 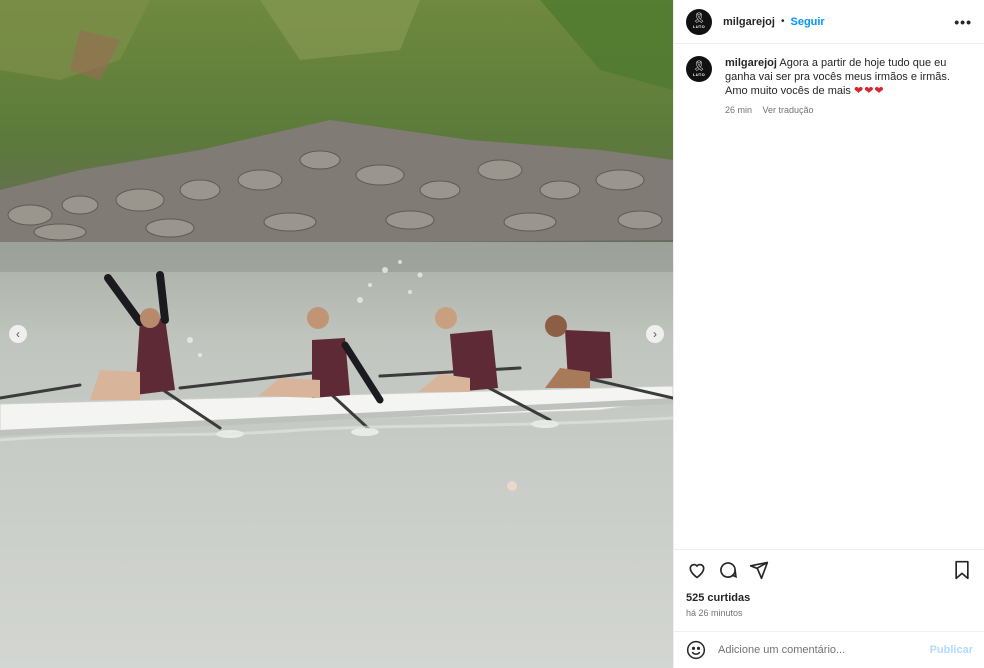 What do you see at coordinates (869, 91) in the screenshot?
I see `heart-emoji-icon: ❤❤❤` at bounding box center [869, 91].